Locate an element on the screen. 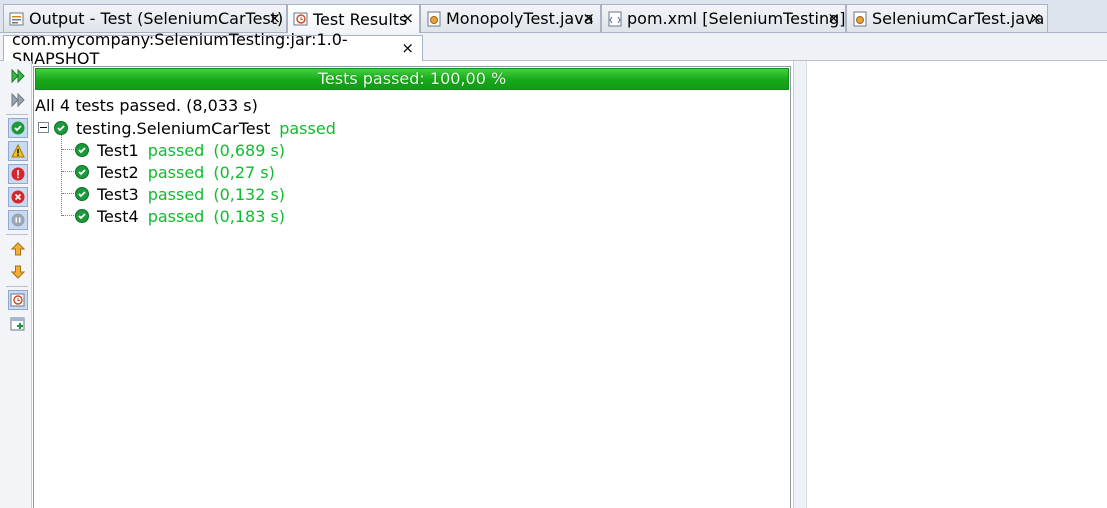  pane-splitter is located at coordinates (799, 284).